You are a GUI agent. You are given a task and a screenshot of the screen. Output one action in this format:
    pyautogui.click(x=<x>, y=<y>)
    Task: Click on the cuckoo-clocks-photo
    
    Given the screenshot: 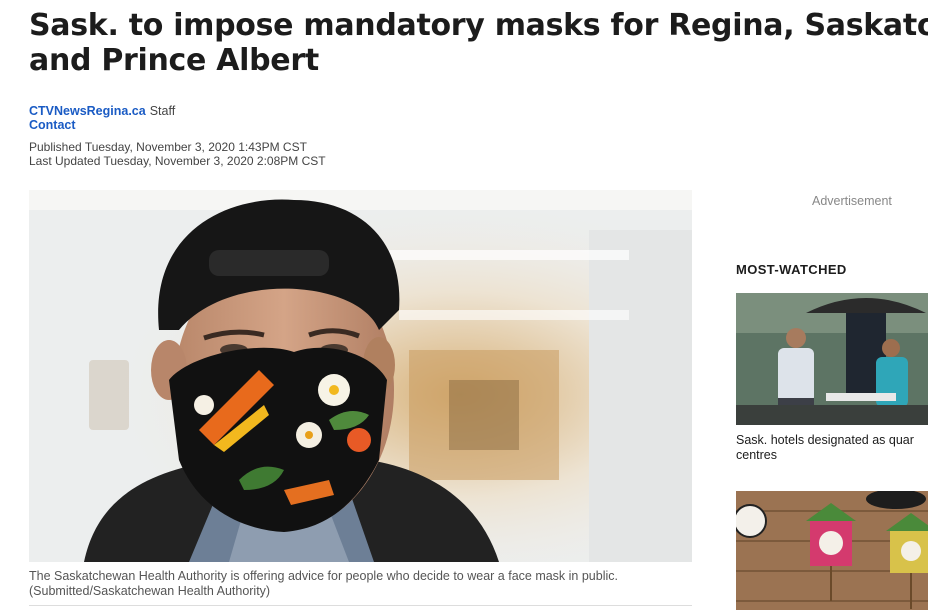 What is the action you would take?
    pyautogui.click(x=832, y=550)
    